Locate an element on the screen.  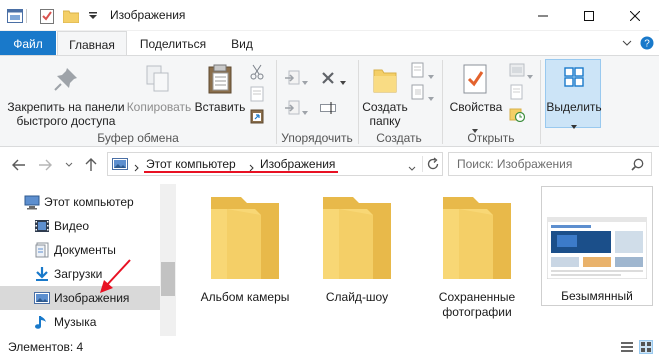
search-box: Поиск: Изображения is located at coordinates (550, 164).